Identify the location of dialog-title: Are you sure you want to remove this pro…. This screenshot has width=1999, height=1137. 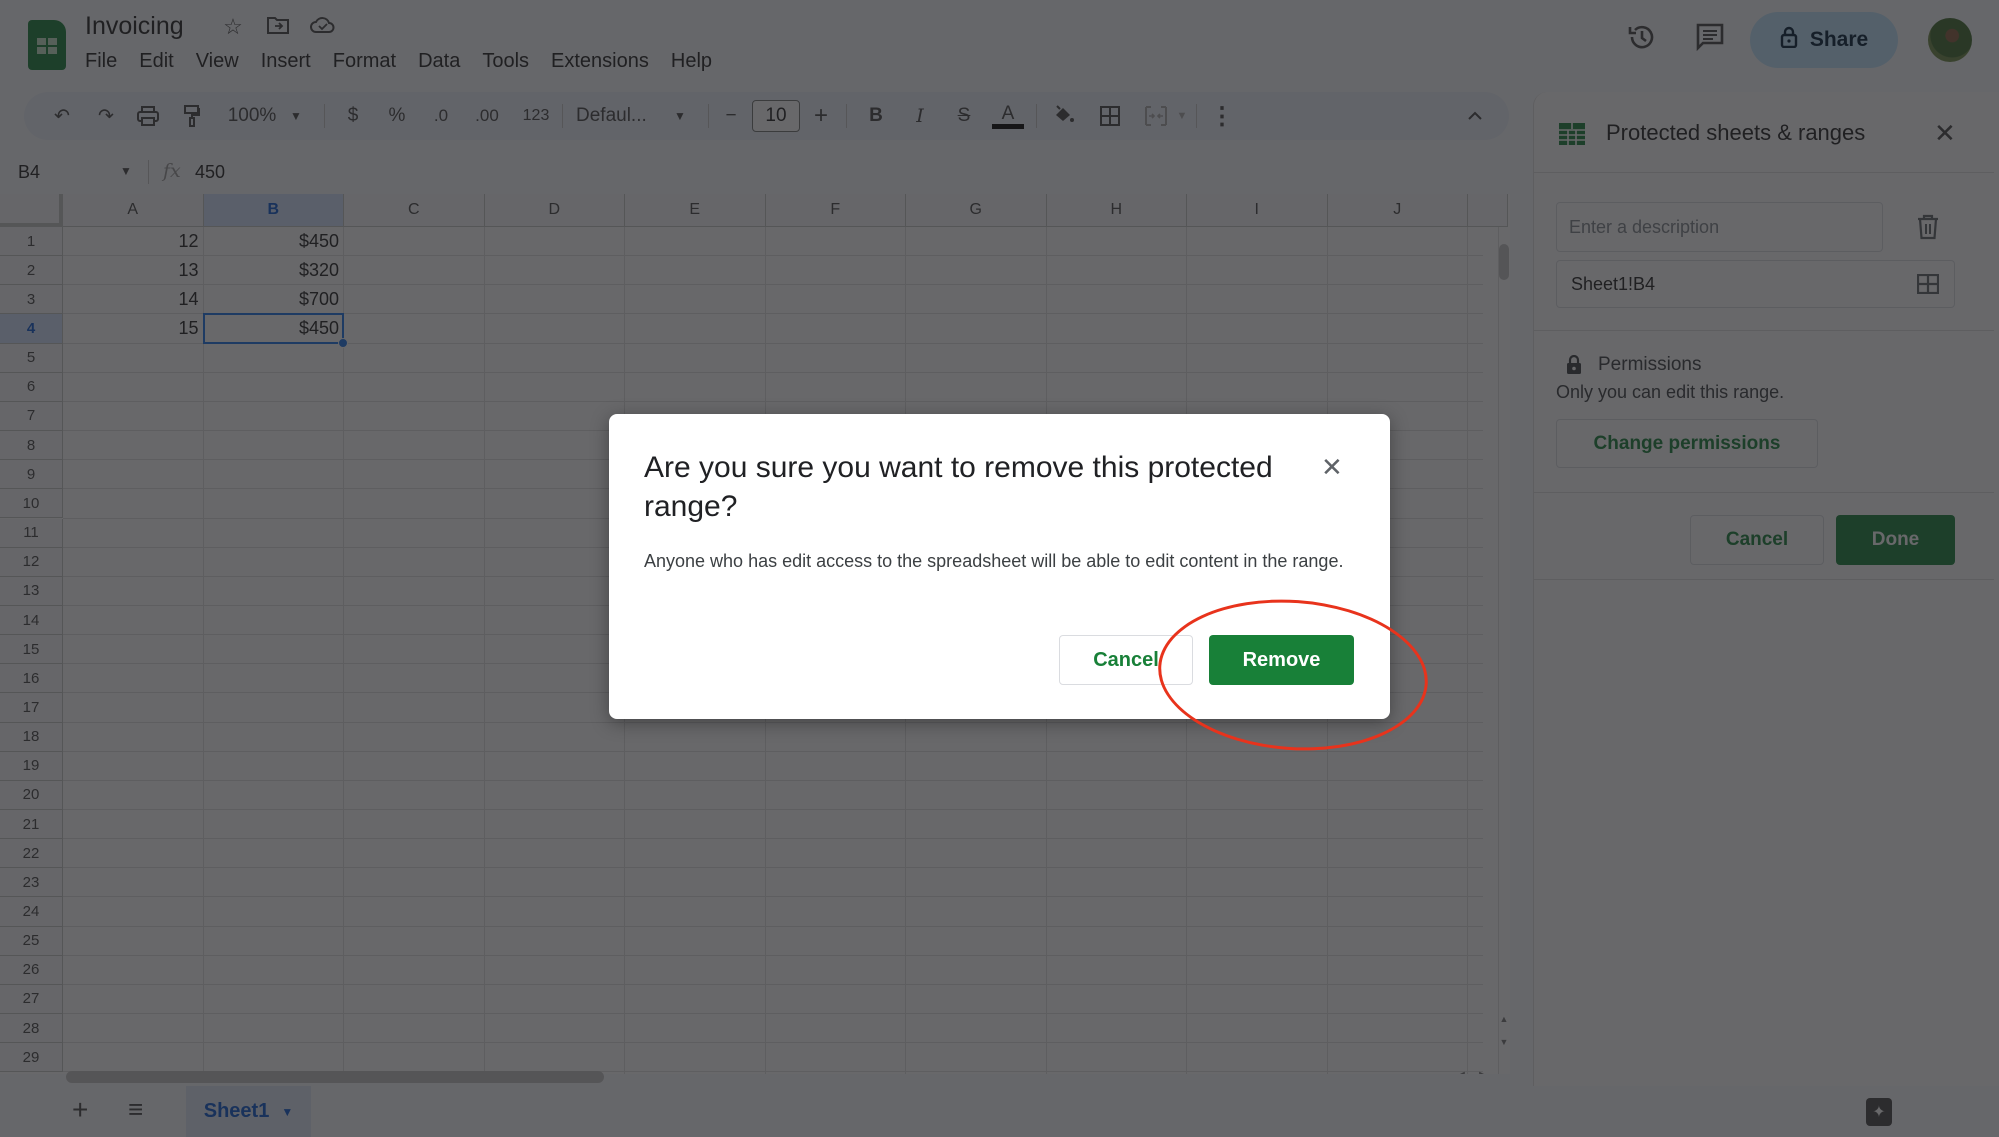
(958, 487).